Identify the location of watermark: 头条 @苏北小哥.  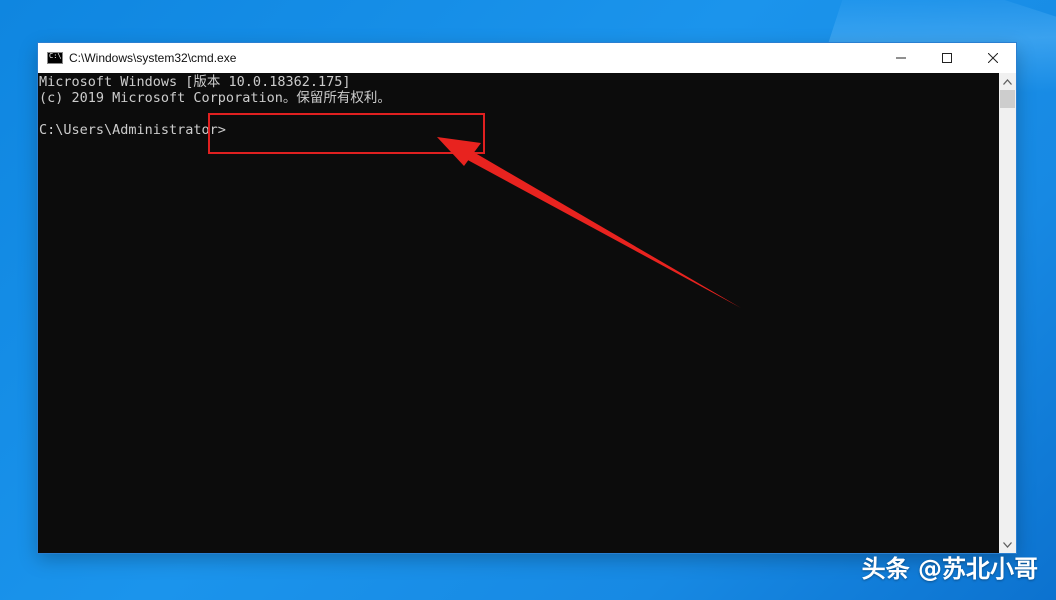
(949, 569).